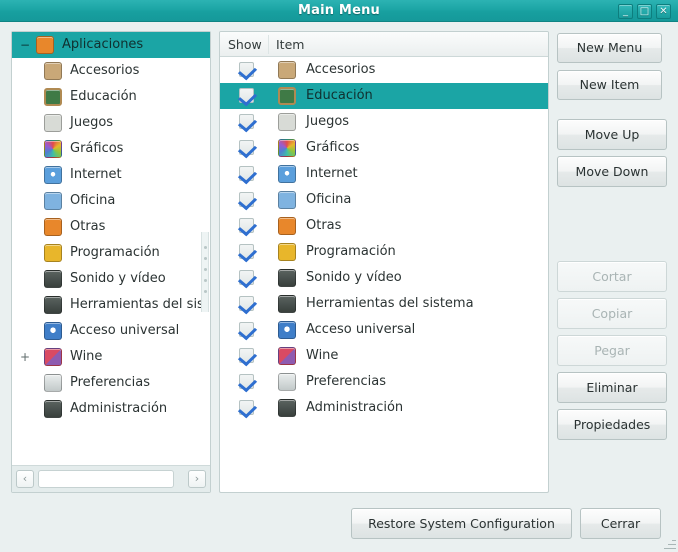 This screenshot has width=678, height=552. I want to click on list-item-label: Accesorios, so click(341, 69).